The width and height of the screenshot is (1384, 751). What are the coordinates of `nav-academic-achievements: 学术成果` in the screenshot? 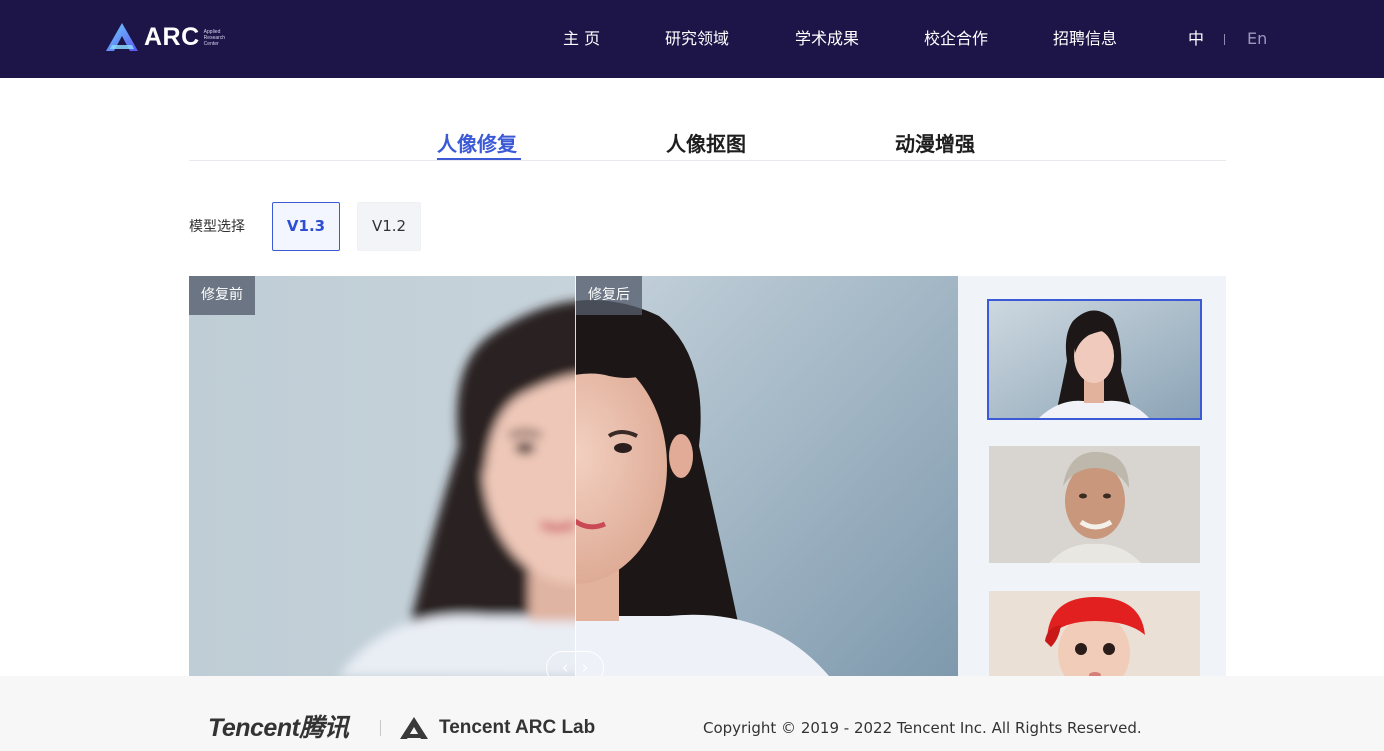 It's located at (827, 39).